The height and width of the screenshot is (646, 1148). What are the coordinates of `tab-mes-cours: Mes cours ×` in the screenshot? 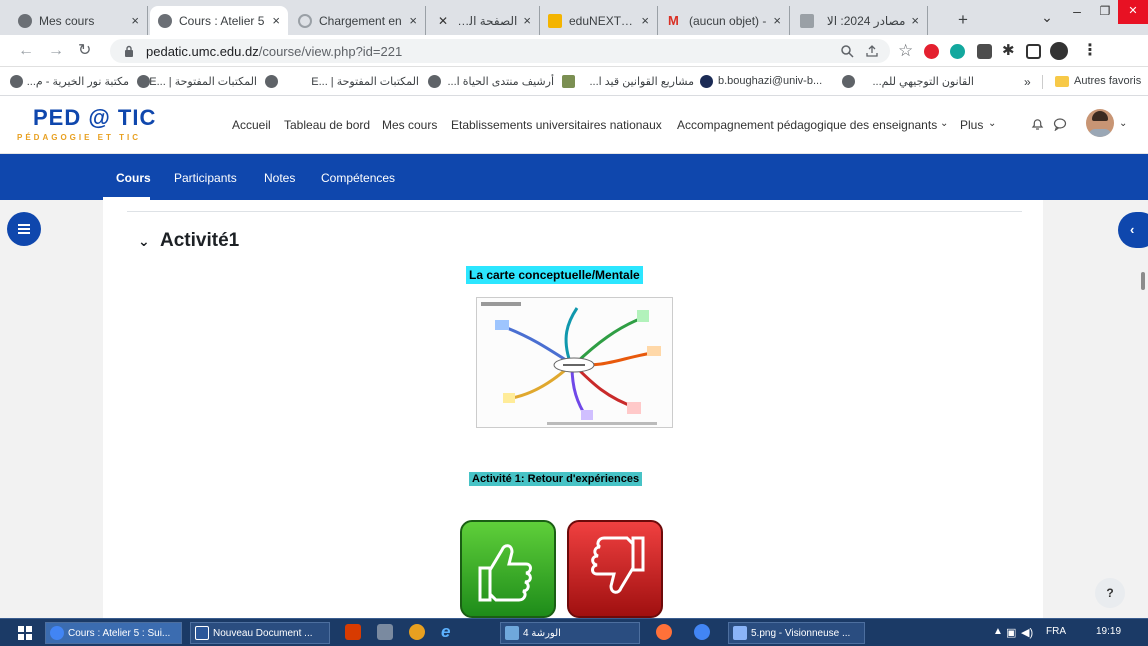 It's located at (79, 20).